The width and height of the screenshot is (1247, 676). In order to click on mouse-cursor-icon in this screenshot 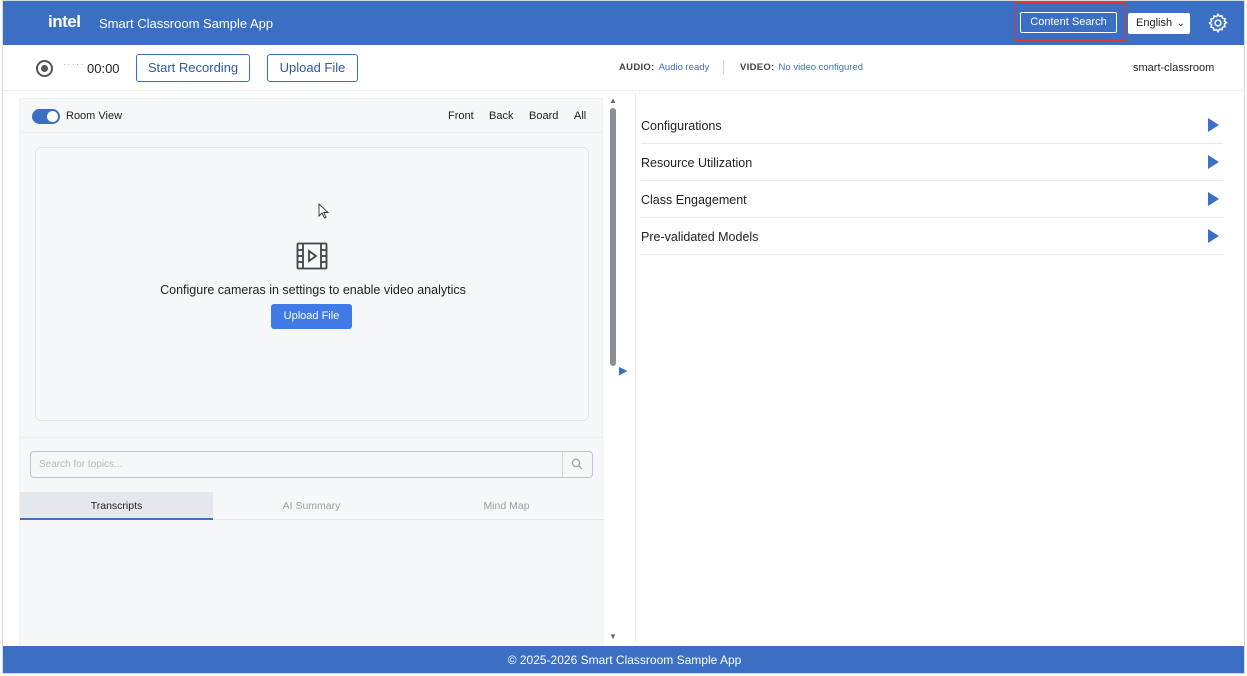, I will do `click(324, 211)`.